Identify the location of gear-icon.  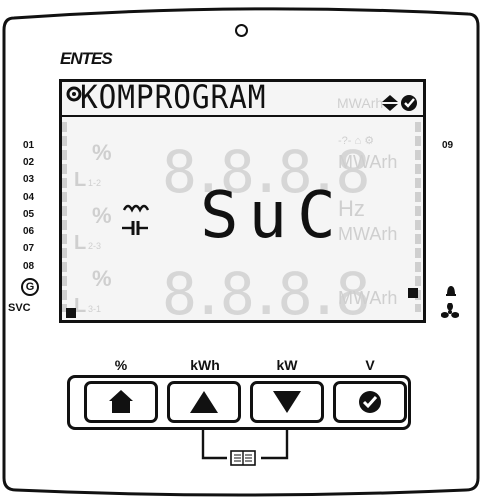
(74, 94).